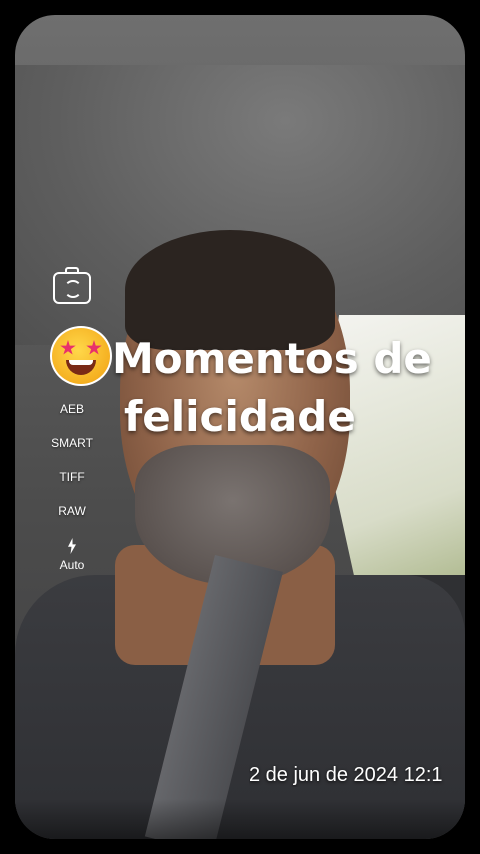  I want to click on flash-button: Auto, so click(72, 555).